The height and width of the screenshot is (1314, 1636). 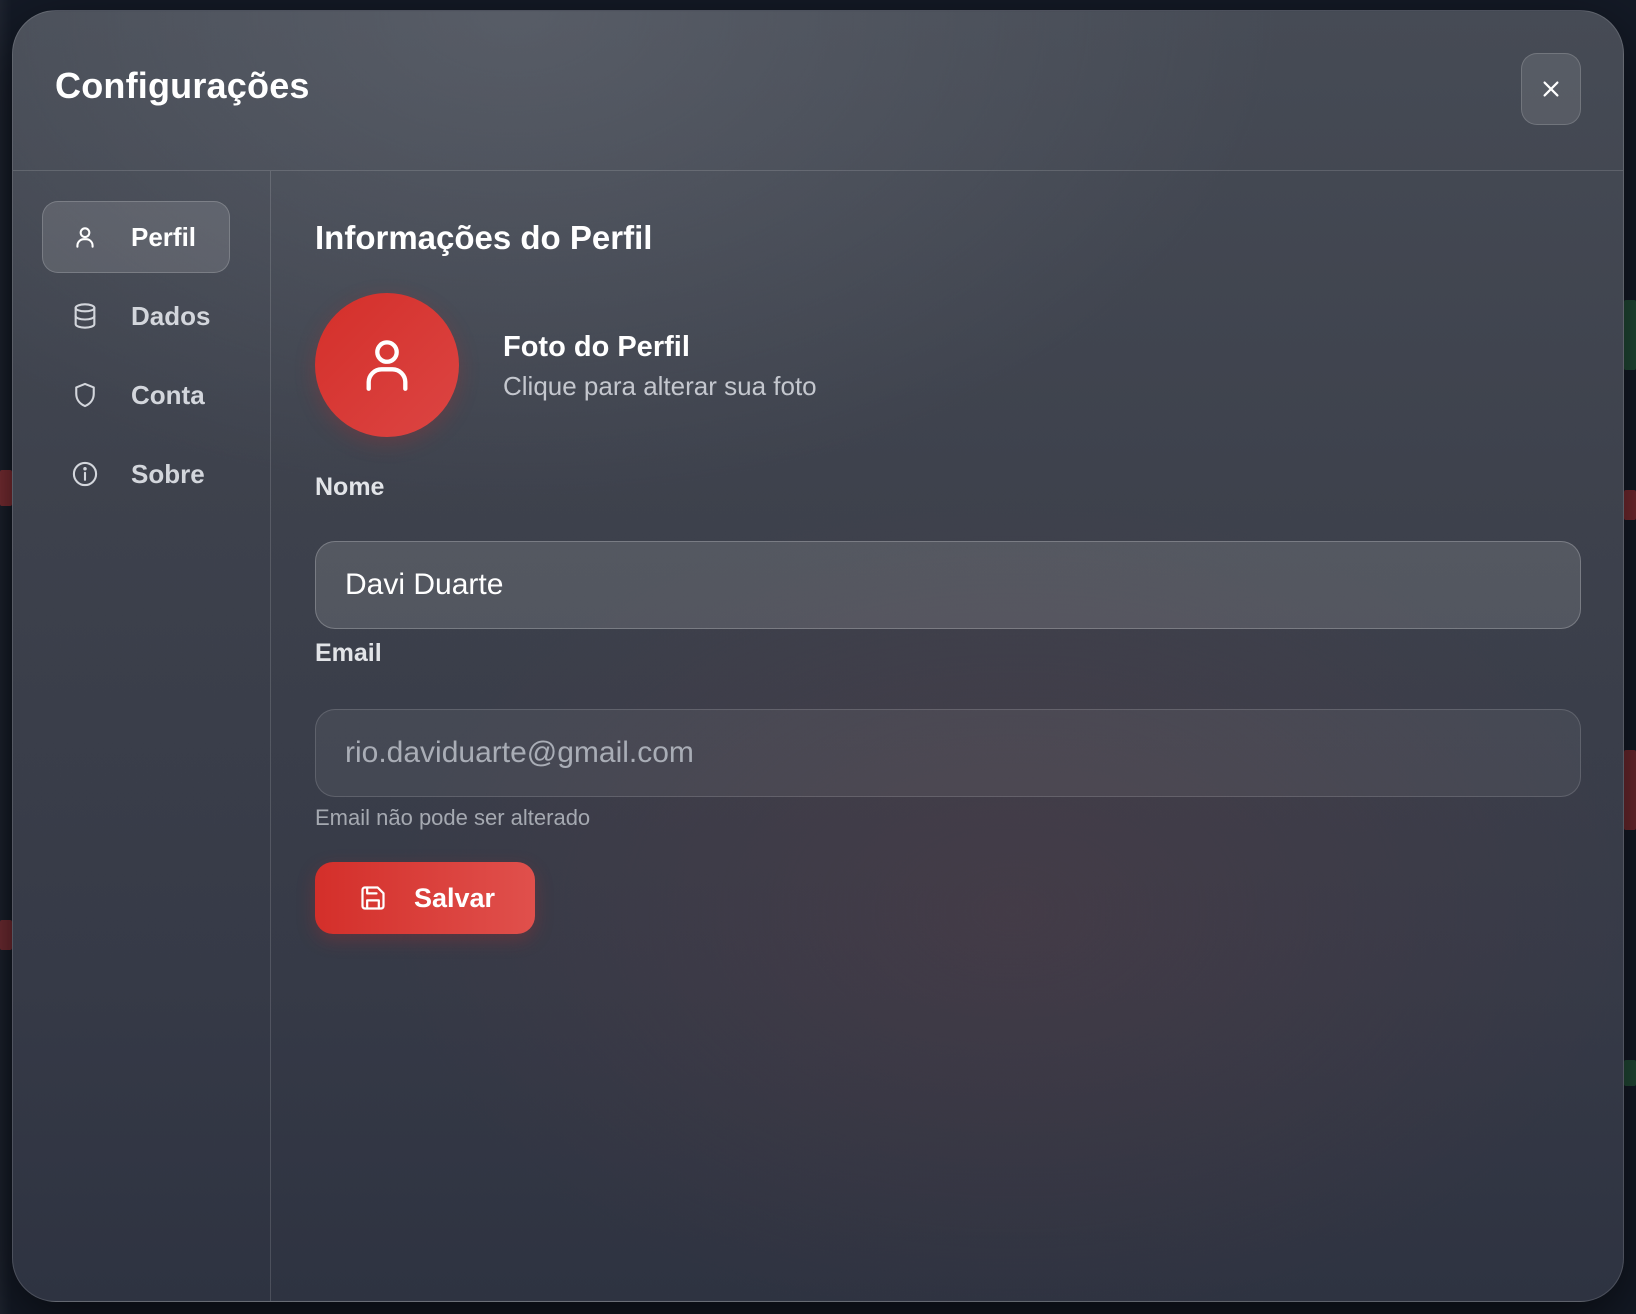 What do you see at coordinates (85, 316) in the screenshot?
I see `database-icon` at bounding box center [85, 316].